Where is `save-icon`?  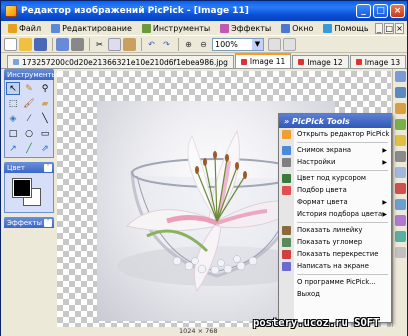
save-icon is located at coordinates (40, 44).